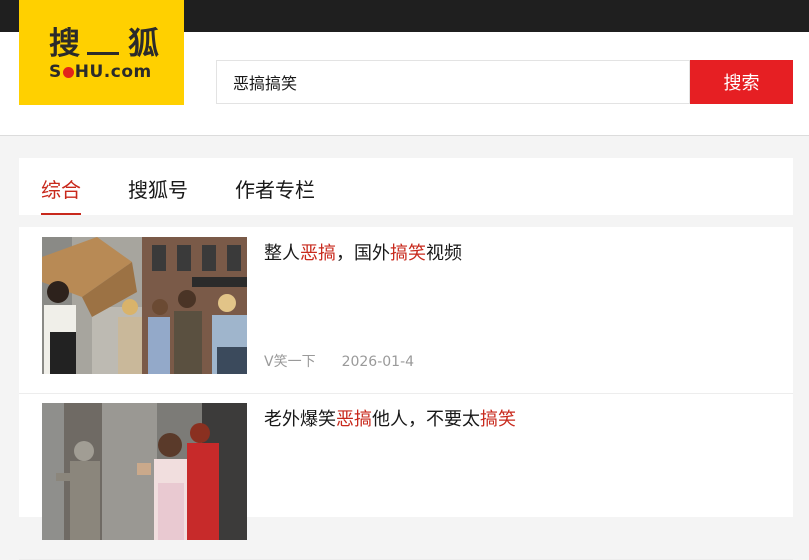 The image size is (809, 560). Describe the element at coordinates (378, 362) in the screenshot. I see `result-date: 2026-01-4` at that location.